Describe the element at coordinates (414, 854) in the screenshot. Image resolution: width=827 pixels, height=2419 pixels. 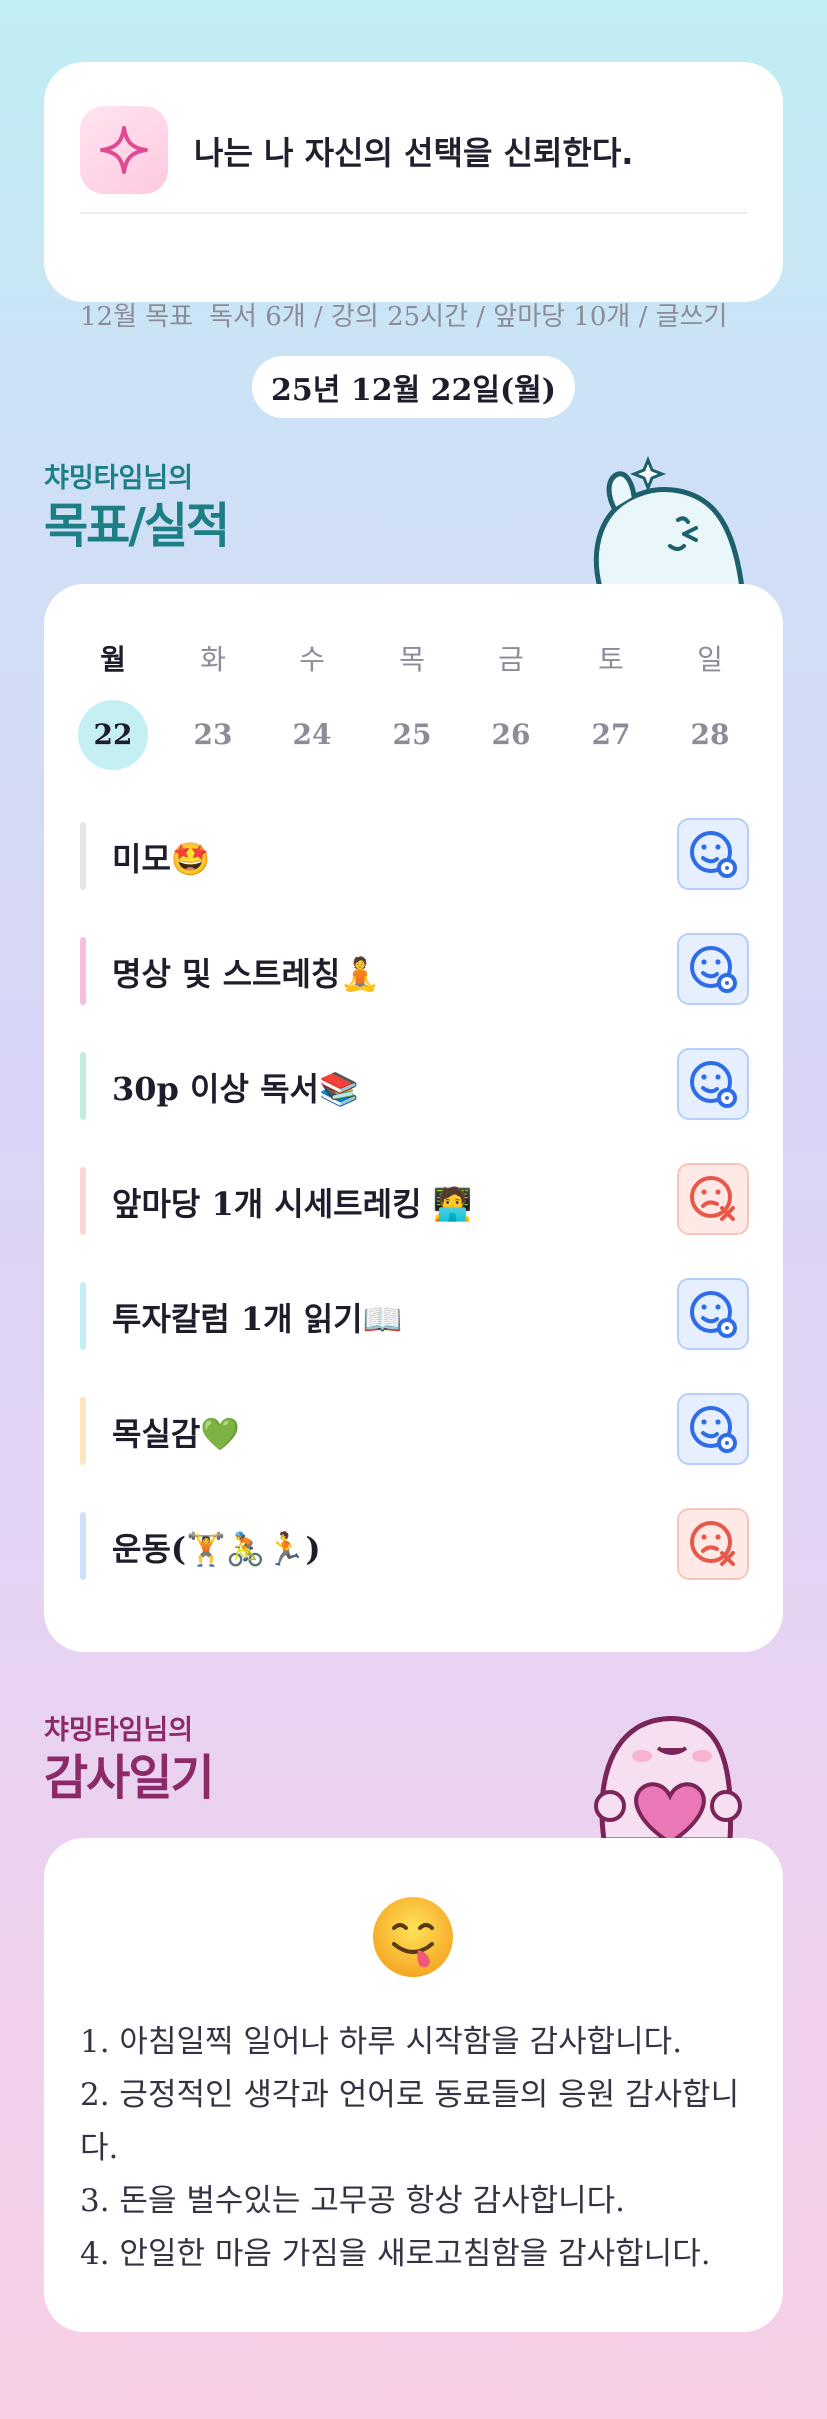
I see `goal-row: 미모🤩` at that location.